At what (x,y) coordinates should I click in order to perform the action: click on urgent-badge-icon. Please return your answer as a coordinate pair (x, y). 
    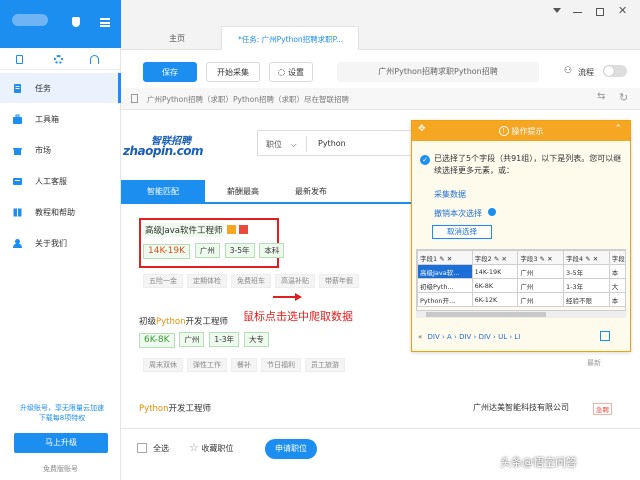
    Looking at the image, I should click on (243, 229).